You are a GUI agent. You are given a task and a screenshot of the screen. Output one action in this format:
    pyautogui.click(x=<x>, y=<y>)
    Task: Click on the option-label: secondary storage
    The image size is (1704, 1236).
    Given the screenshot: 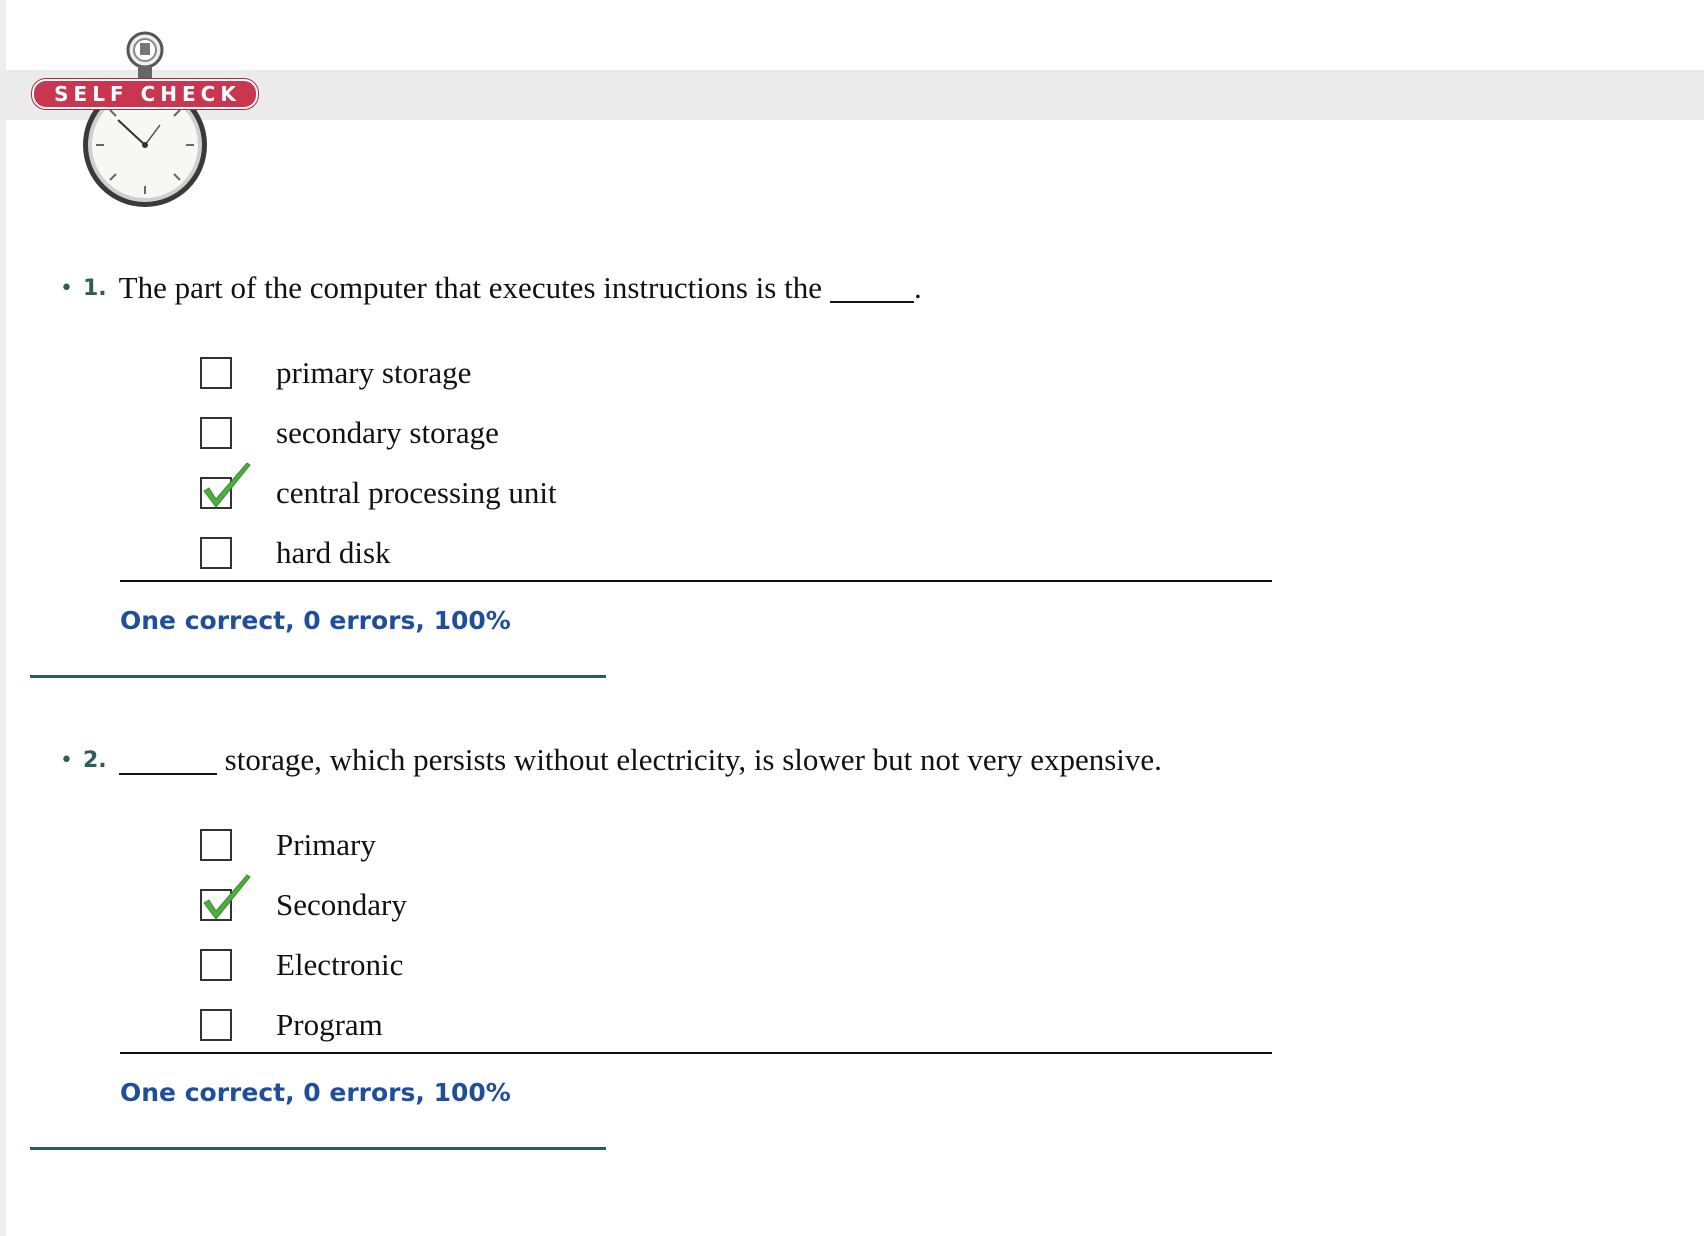 What is the action you would take?
    pyautogui.click(x=387, y=432)
    